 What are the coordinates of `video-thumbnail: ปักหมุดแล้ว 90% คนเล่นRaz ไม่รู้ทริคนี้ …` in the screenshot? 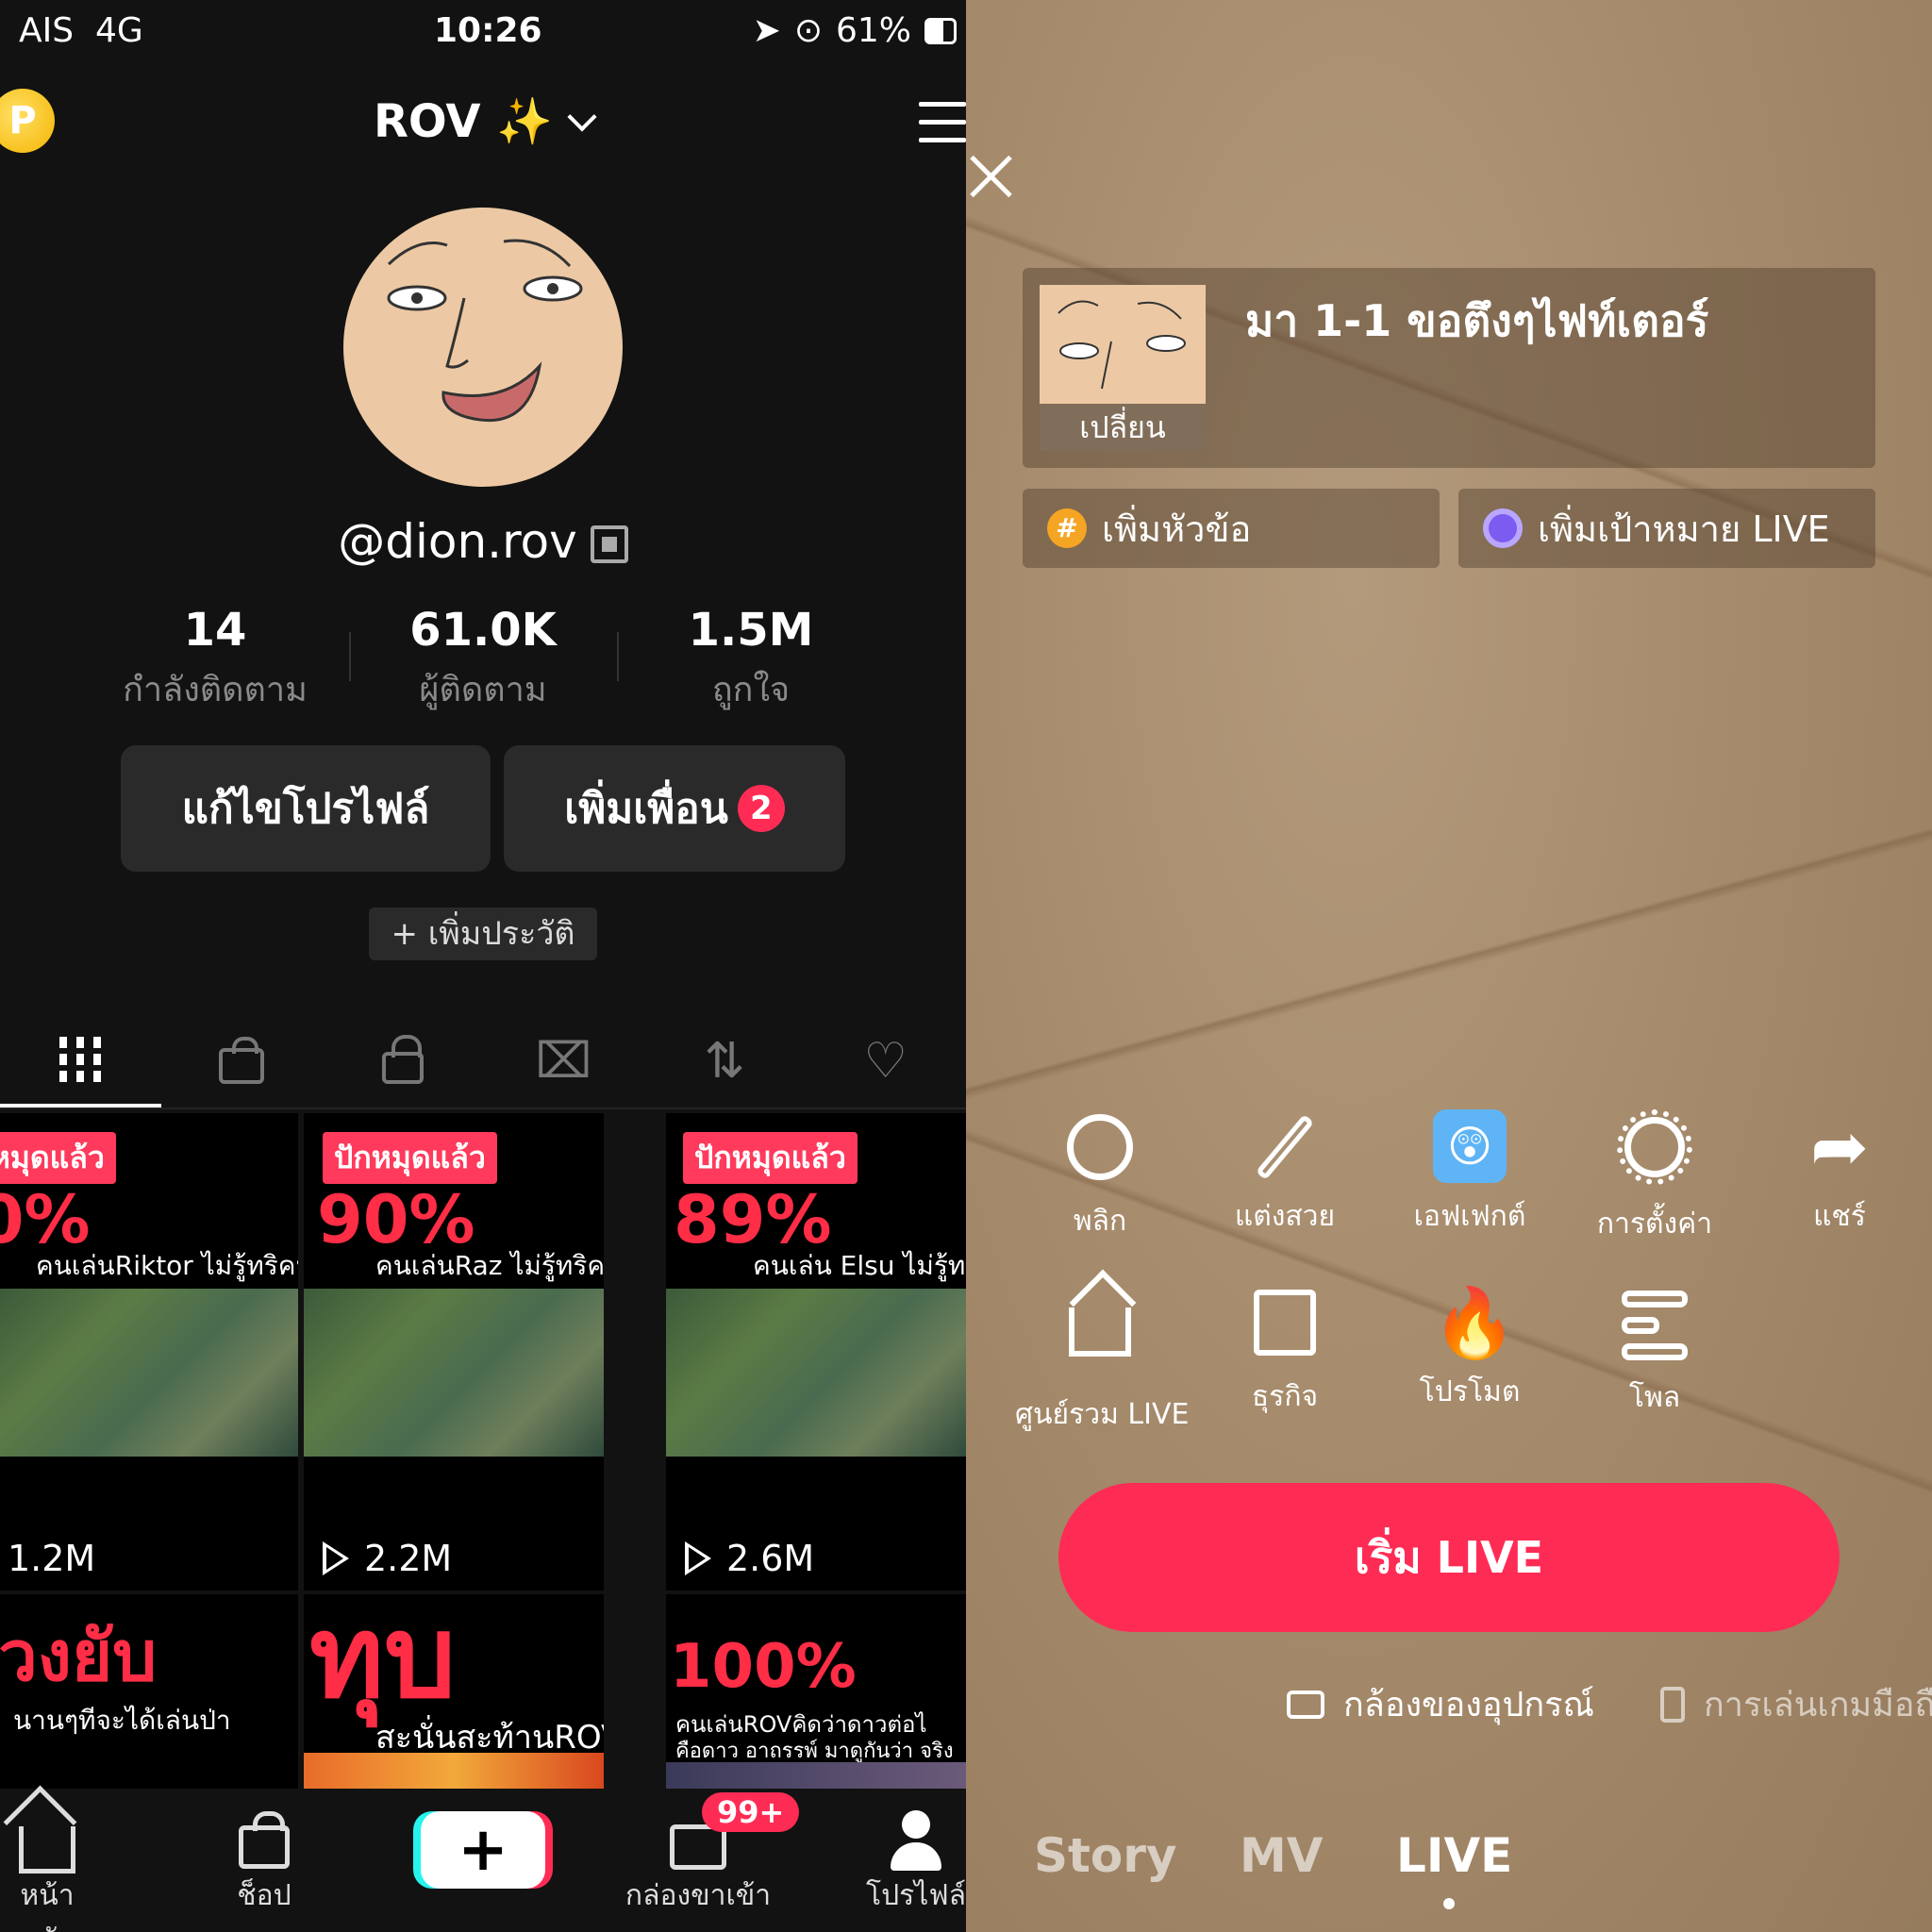 It's located at (454, 1352).